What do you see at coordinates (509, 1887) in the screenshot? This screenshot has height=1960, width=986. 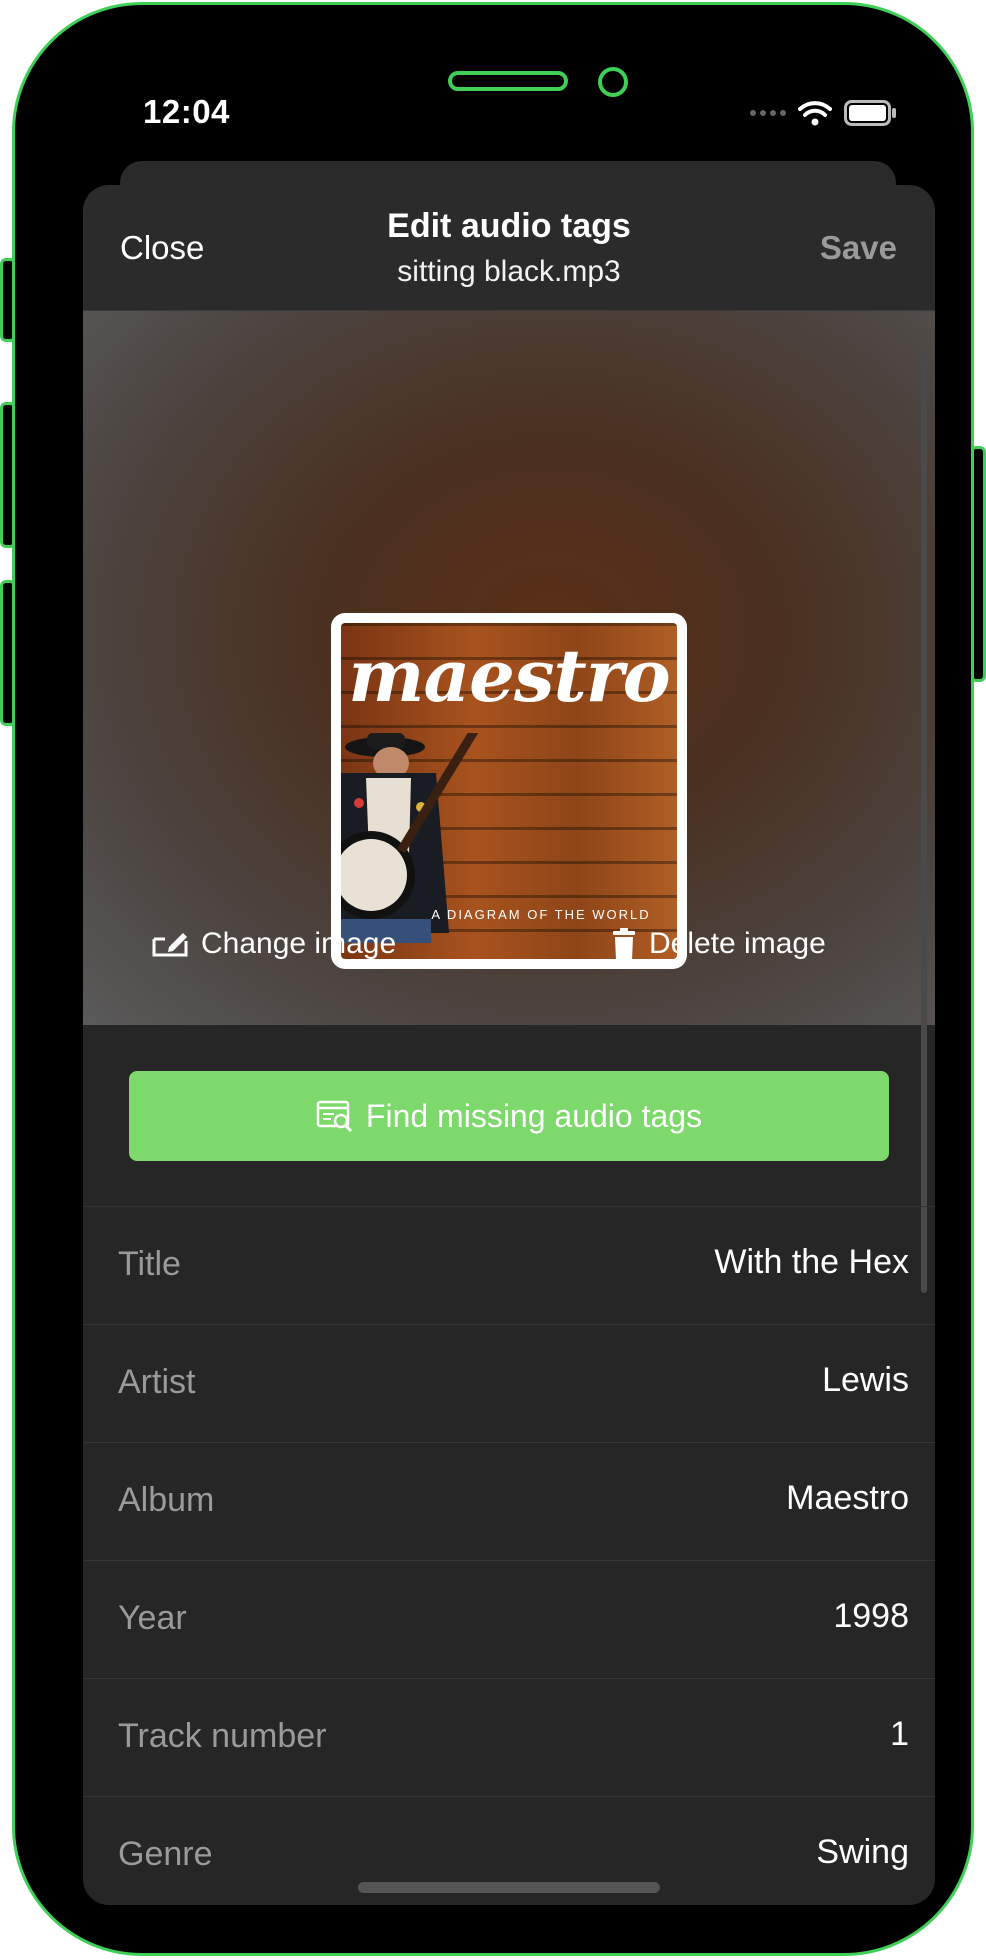 I see `home-indicator` at bounding box center [509, 1887].